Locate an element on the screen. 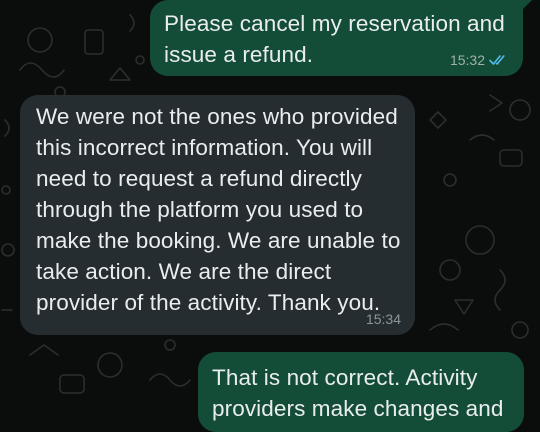 The width and height of the screenshot is (540, 432). message-meta: 15:32 is located at coordinates (479, 60).